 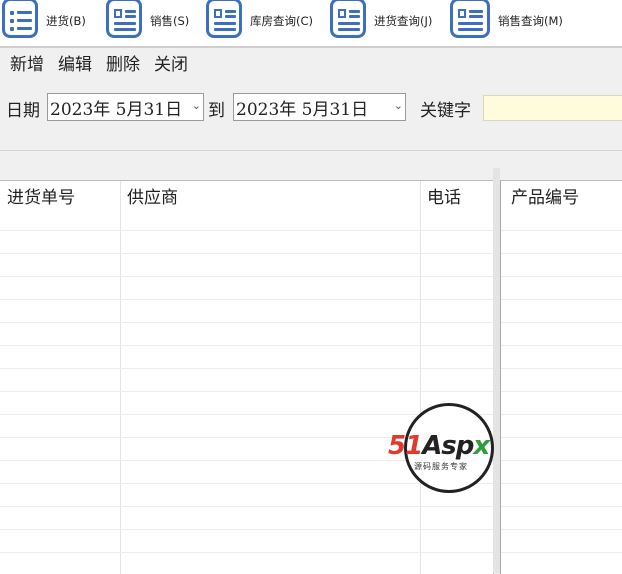 What do you see at coordinates (147, 21) in the screenshot?
I see `toolbar-button-sales: 销售(S)` at bounding box center [147, 21].